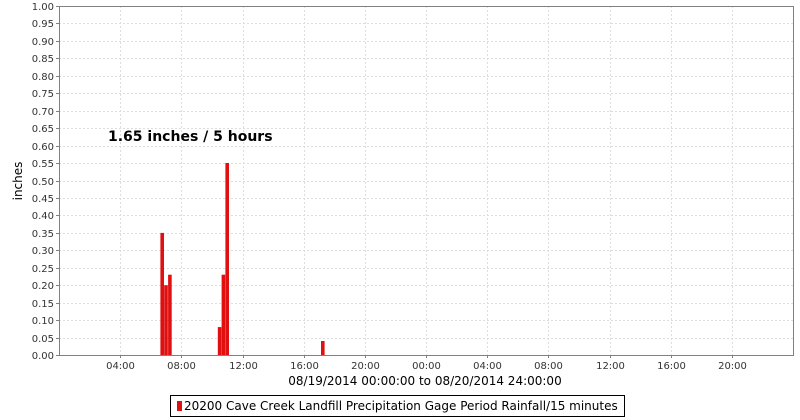  What do you see at coordinates (43, 112) in the screenshot?
I see `y-tick-label: 0.70` at bounding box center [43, 112].